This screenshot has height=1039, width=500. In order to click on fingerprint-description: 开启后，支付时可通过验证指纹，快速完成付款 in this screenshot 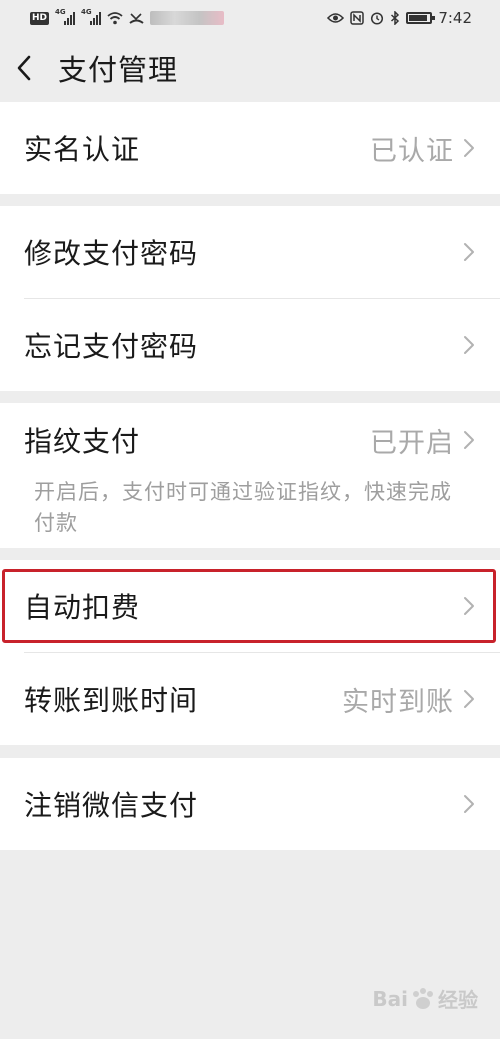, I will do `click(243, 507)`.